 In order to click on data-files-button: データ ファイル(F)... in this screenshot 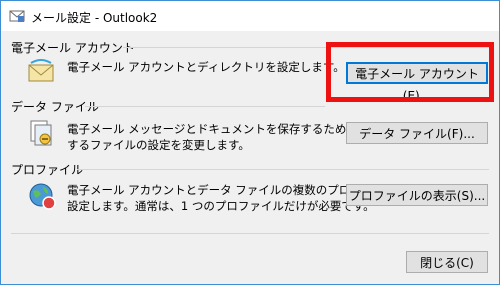, I will do `click(417, 133)`.